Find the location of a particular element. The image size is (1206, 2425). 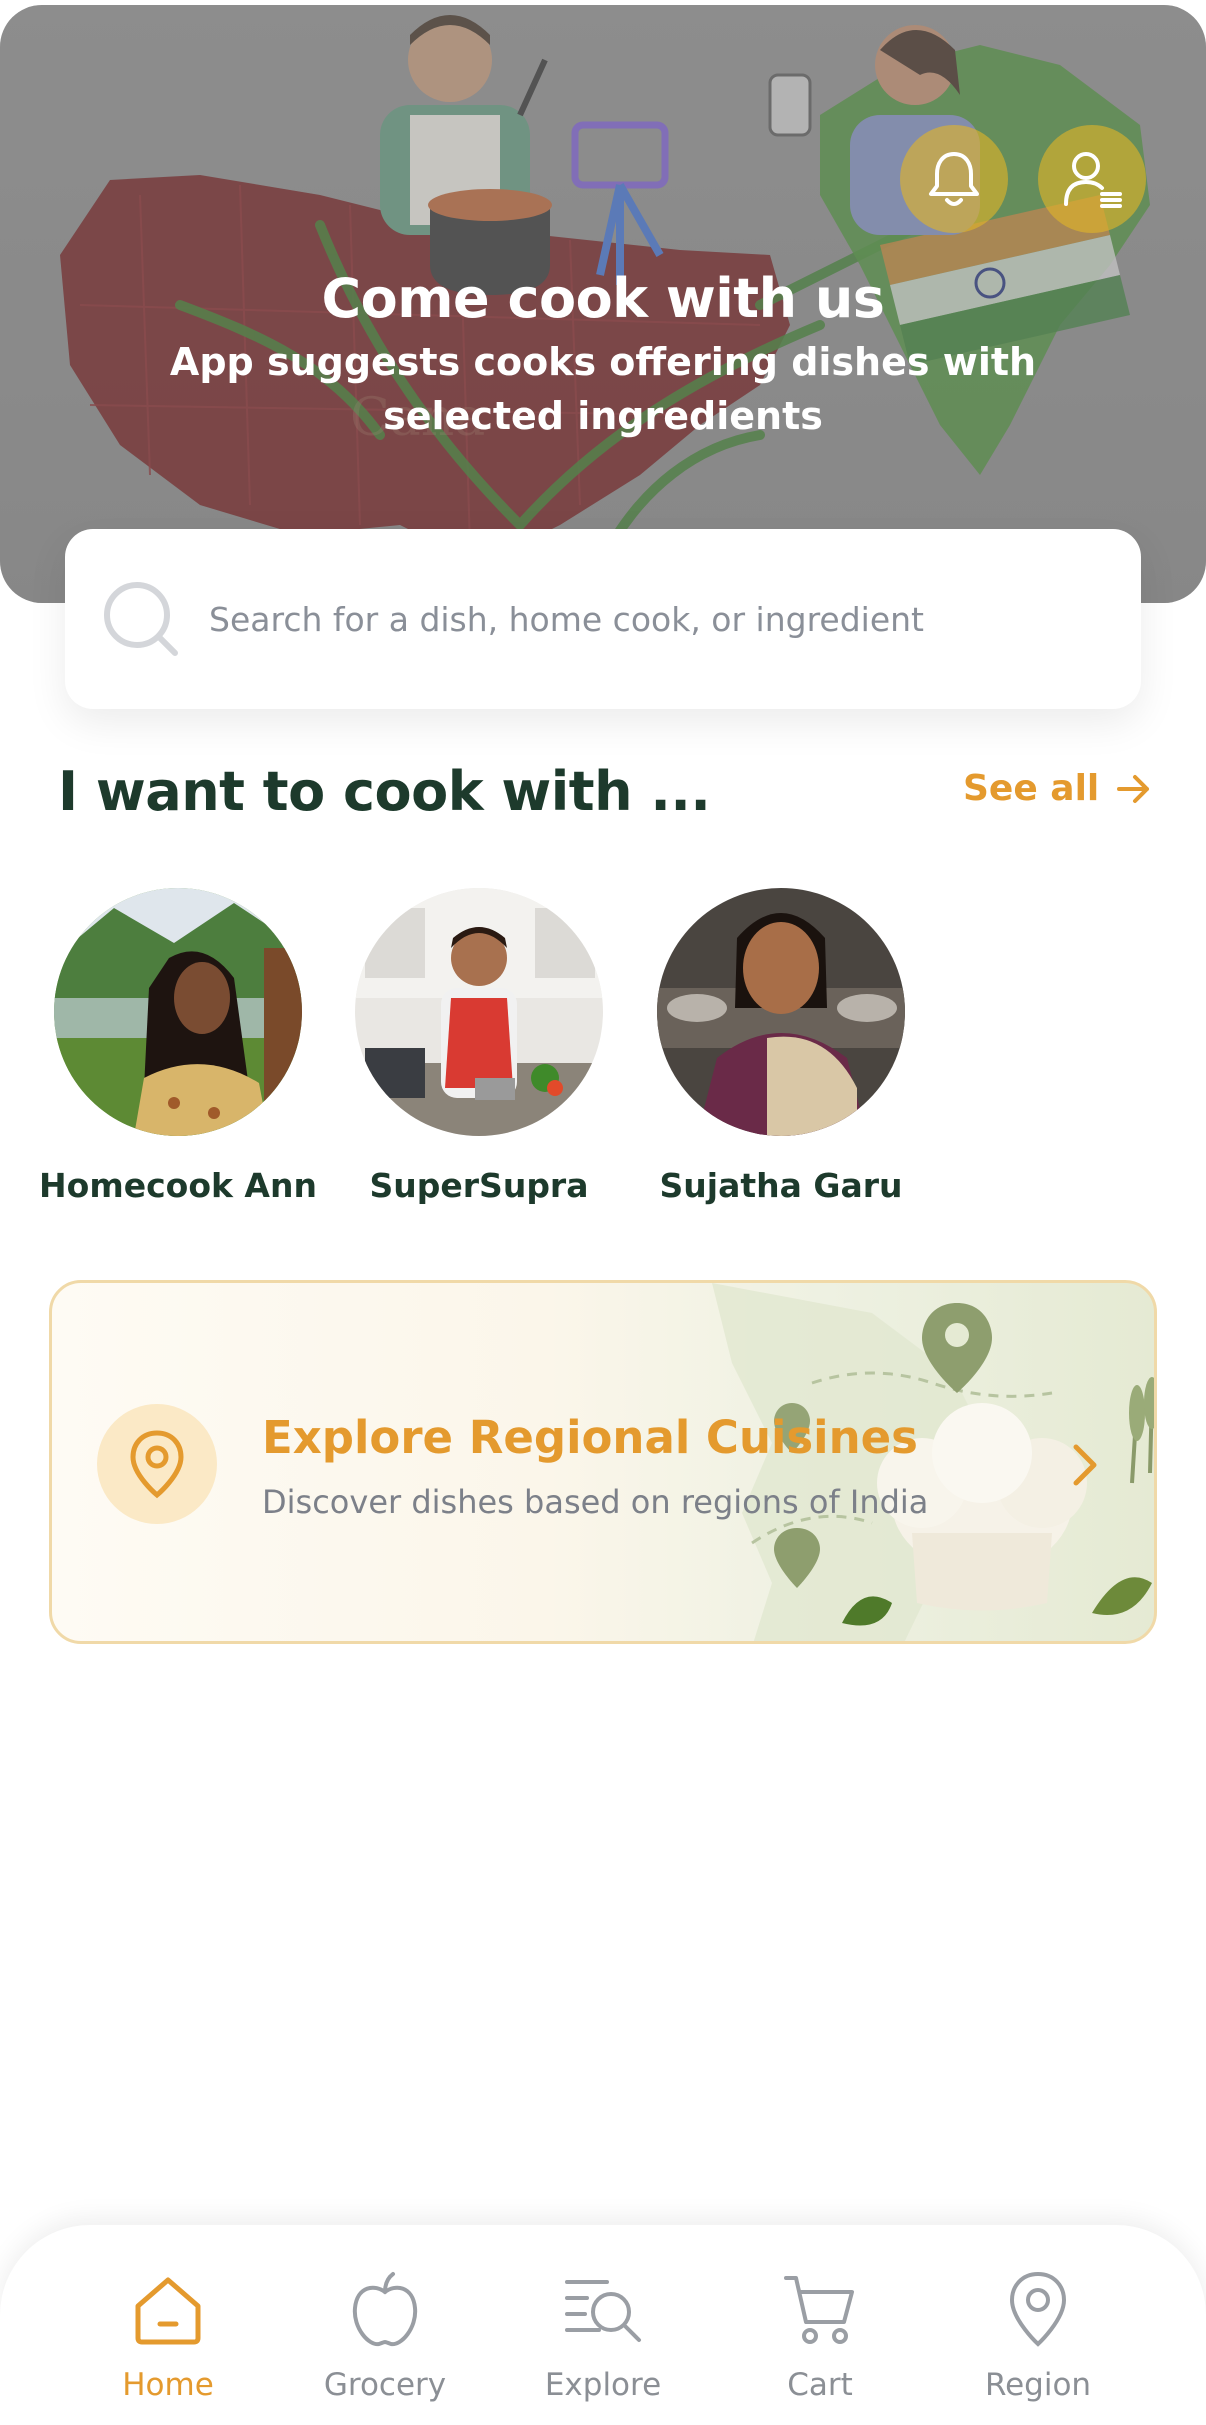

profile-menu-button is located at coordinates (1092, 179).